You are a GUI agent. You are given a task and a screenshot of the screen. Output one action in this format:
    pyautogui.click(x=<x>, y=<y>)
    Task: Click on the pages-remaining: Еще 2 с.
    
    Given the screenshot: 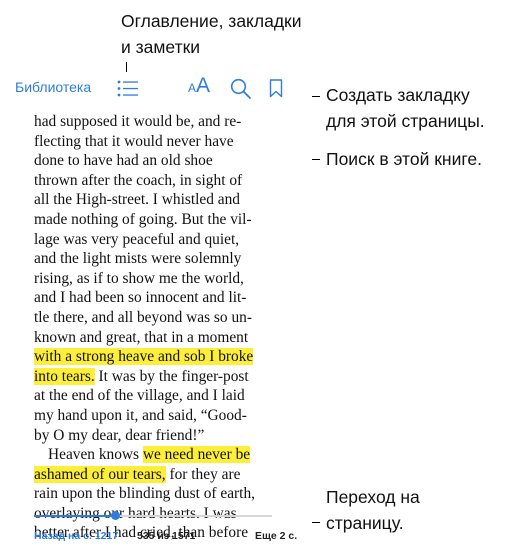 What is the action you would take?
    pyautogui.click(x=276, y=536)
    